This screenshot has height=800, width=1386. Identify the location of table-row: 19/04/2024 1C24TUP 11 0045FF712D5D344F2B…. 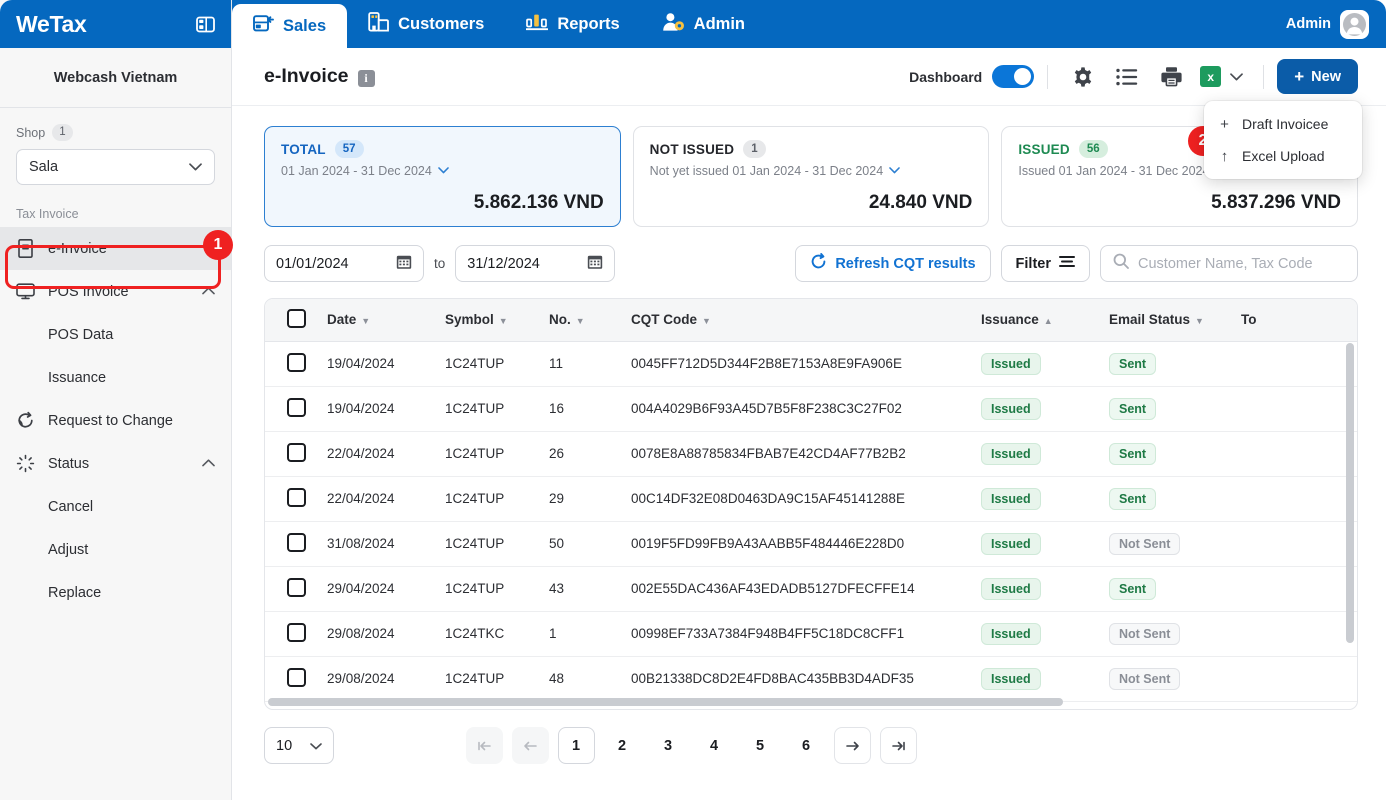
(811, 364).